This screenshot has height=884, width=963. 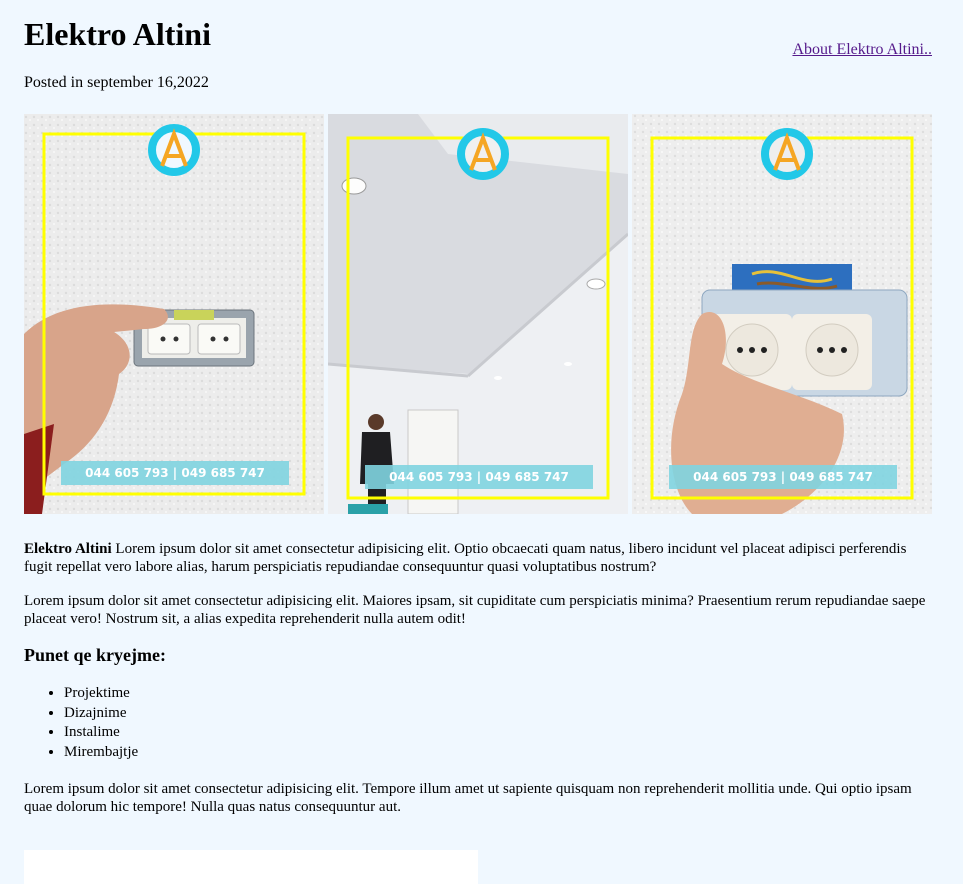 I want to click on list-item: Dizajnime, so click(x=498, y=714).